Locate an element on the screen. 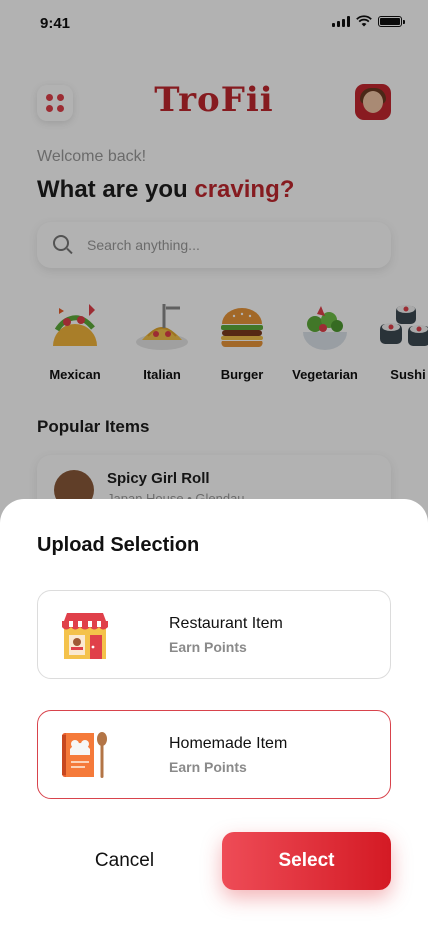 The height and width of the screenshot is (926, 428). restaurant-item-option: Restaurant Item Earn Points is located at coordinates (214, 634).